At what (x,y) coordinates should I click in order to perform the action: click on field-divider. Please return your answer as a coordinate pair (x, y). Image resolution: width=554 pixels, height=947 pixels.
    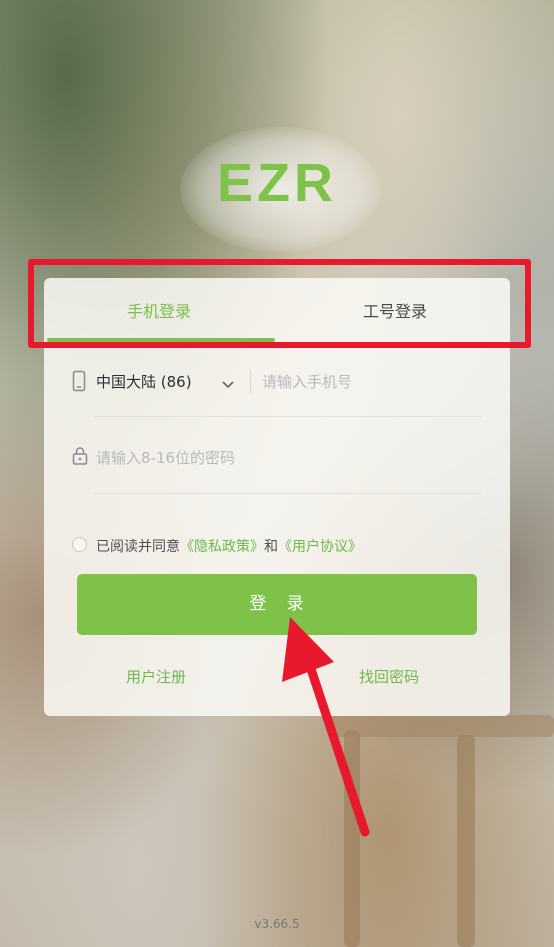
    Looking at the image, I should click on (250, 382).